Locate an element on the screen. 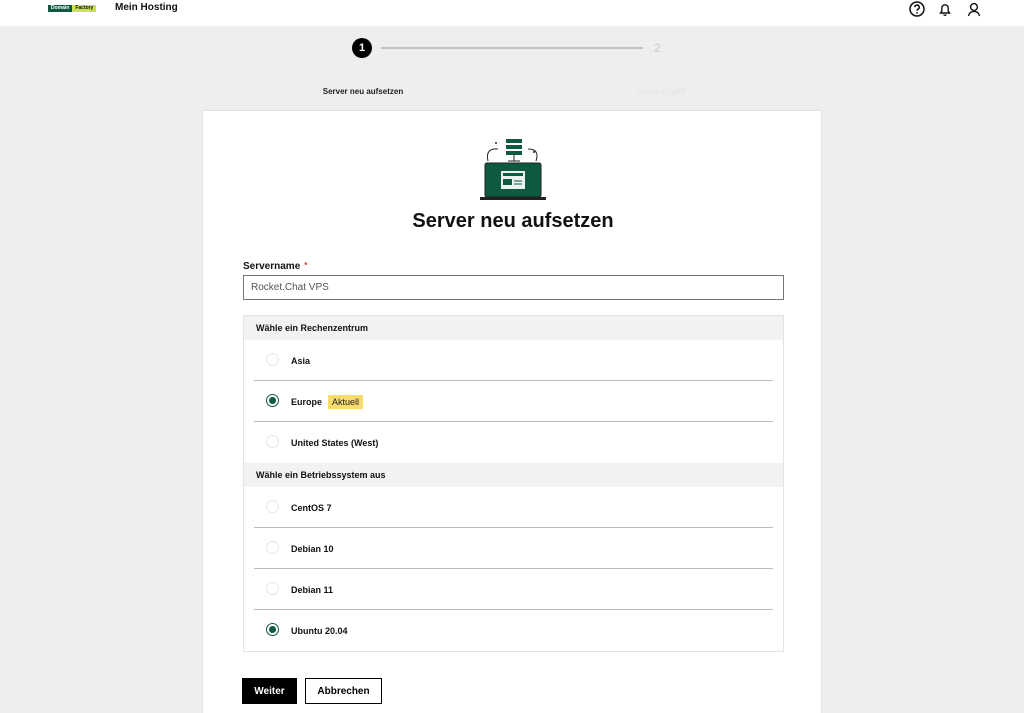 Image resolution: width=1024 pixels, height=713 pixels. servername-label: Servername * is located at coordinates (275, 266).